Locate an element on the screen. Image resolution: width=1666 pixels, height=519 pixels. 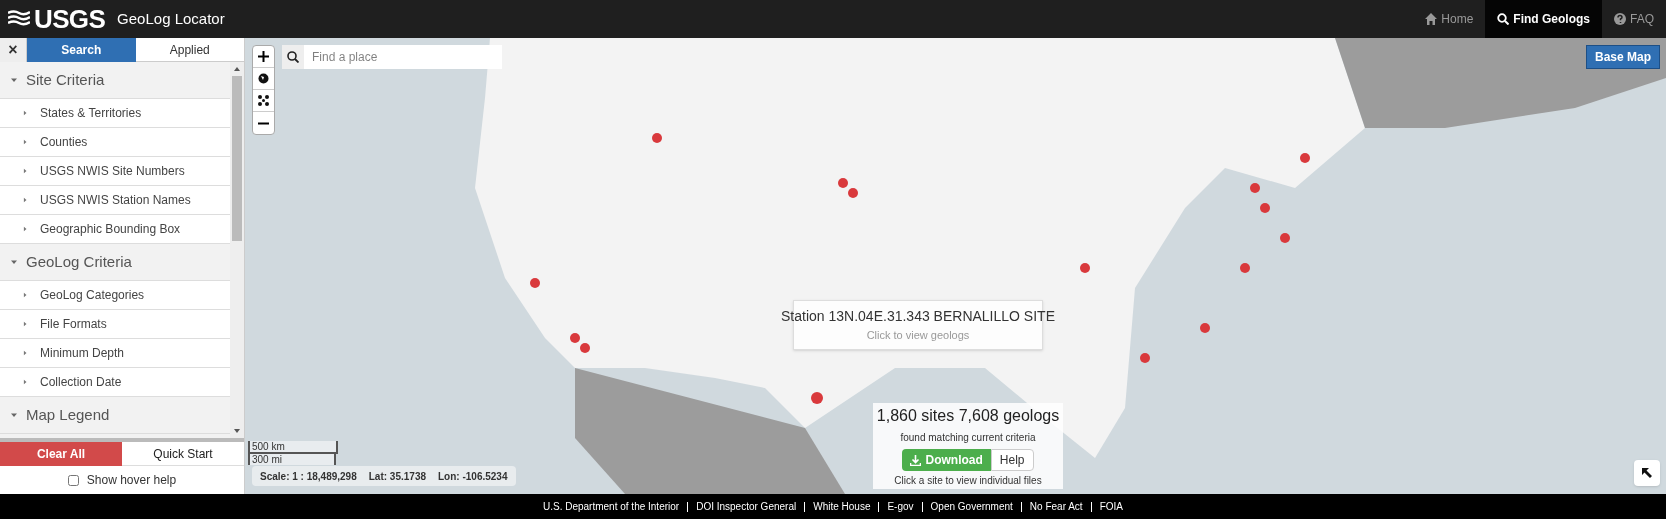
expand-button is located at coordinates (1647, 473).